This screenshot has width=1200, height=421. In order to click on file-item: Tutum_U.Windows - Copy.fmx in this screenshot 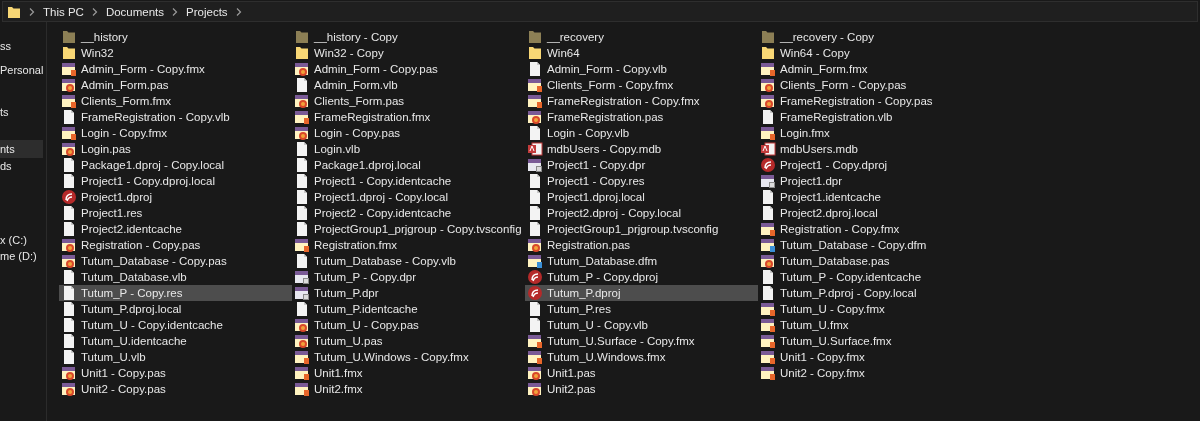, I will do `click(408, 357)`.